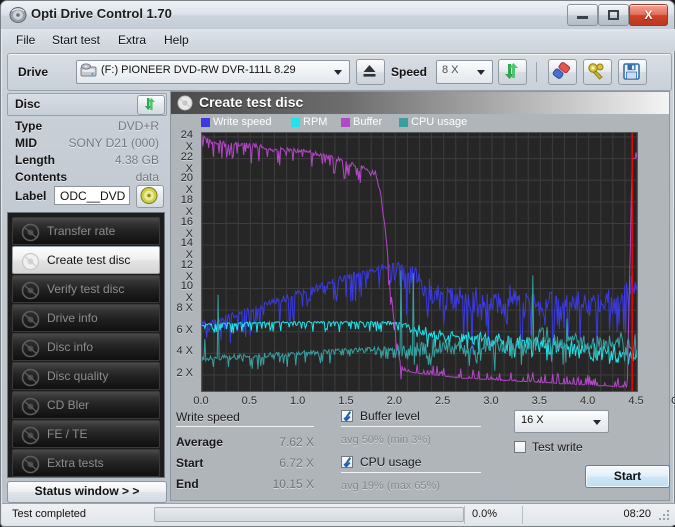 The image size is (675, 527). I want to click on chevron-down-icon, so click(481, 72).